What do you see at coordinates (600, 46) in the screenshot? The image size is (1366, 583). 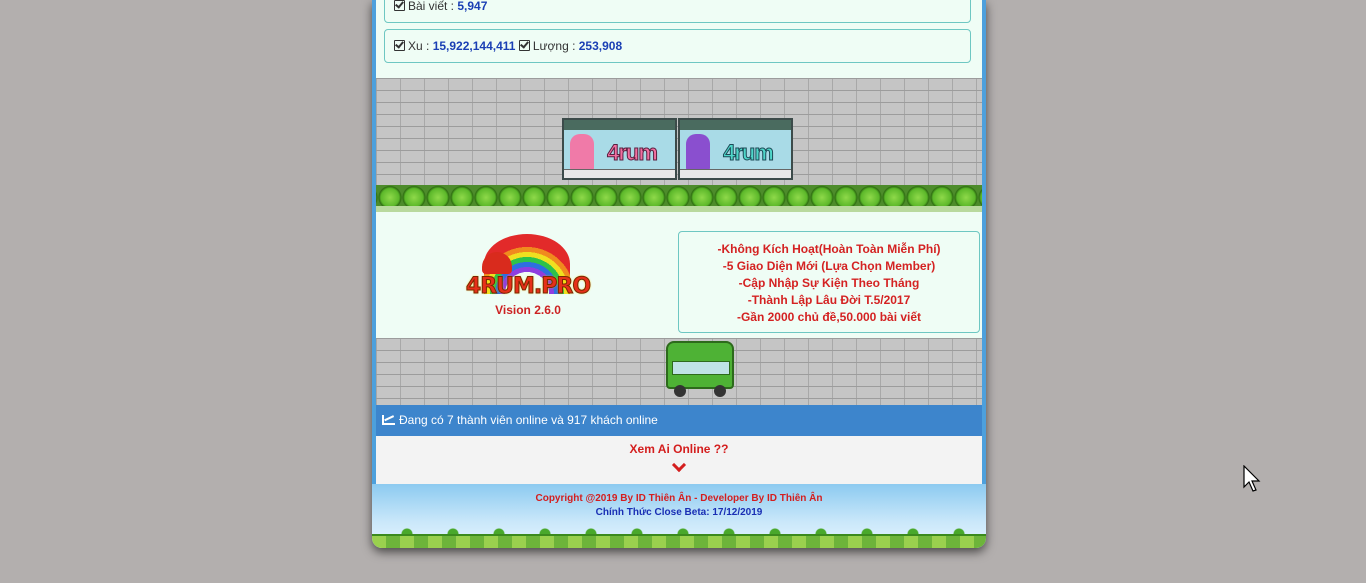 I see `luong-value: 253,908` at bounding box center [600, 46].